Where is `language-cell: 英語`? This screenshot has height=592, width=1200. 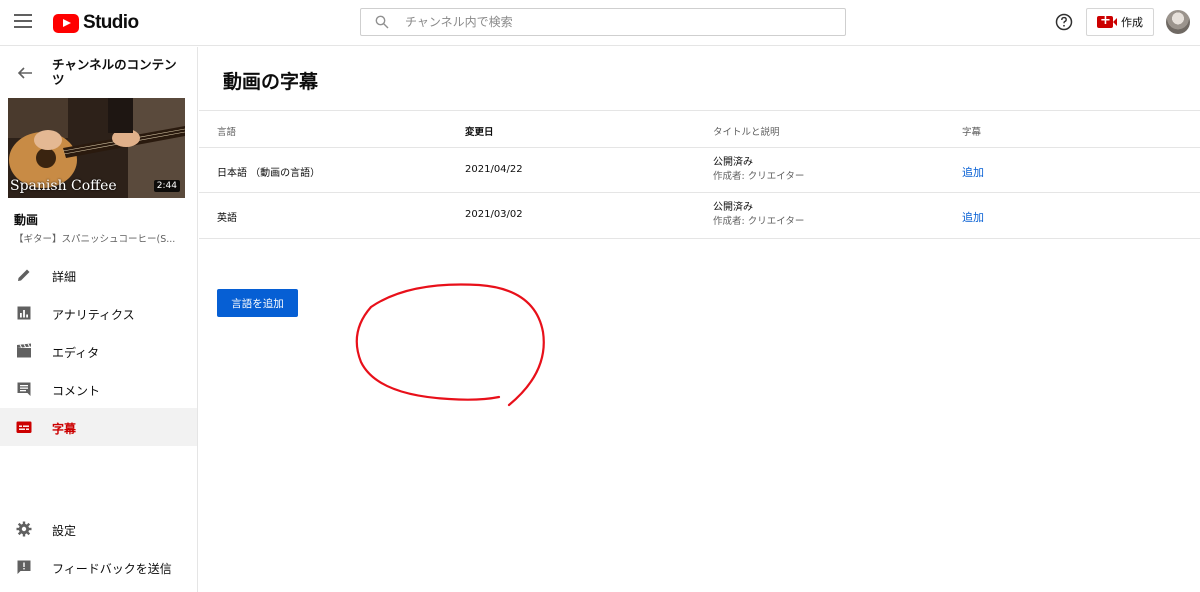
language-cell: 英語 is located at coordinates (227, 218).